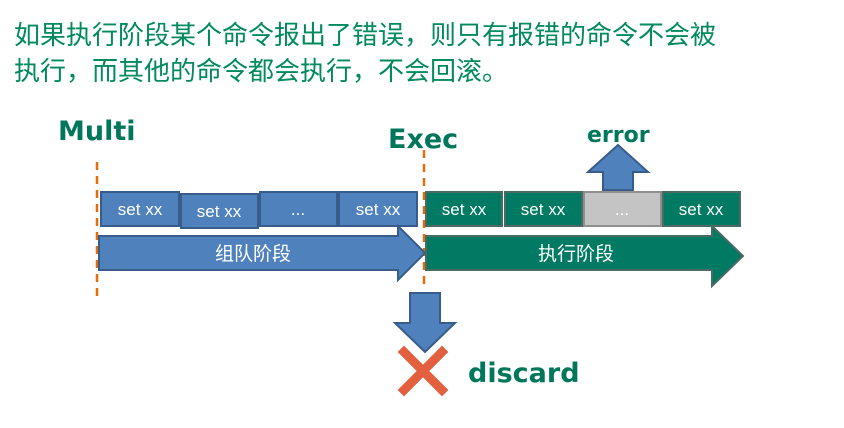 The height and width of the screenshot is (428, 844). What do you see at coordinates (259, 210) in the screenshot?
I see `queue-command-boxes: set xx set xx ... set xx` at bounding box center [259, 210].